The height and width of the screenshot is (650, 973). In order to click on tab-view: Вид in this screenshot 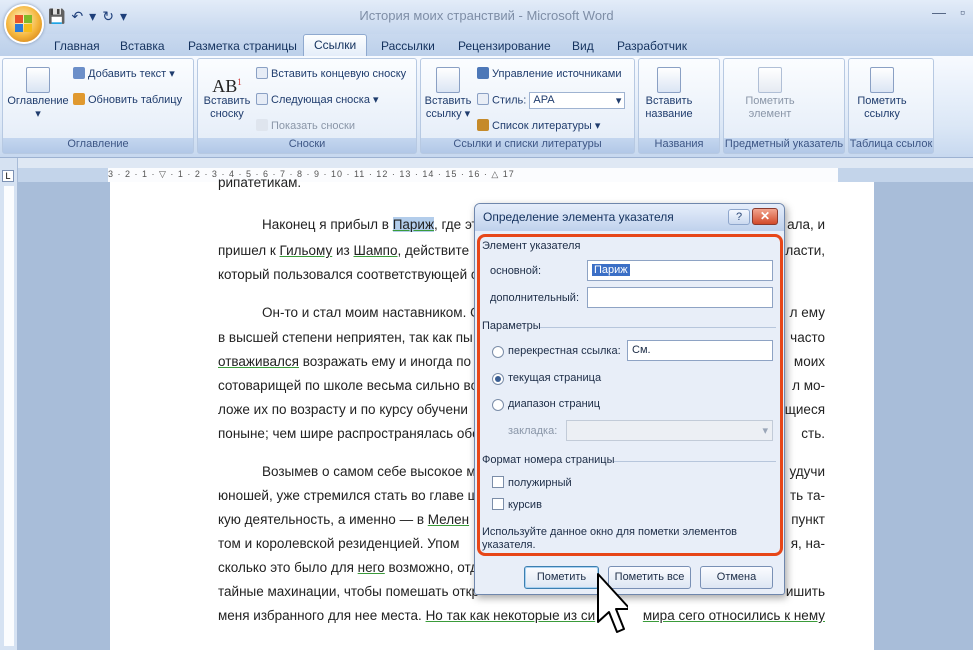, I will do `click(583, 46)`.